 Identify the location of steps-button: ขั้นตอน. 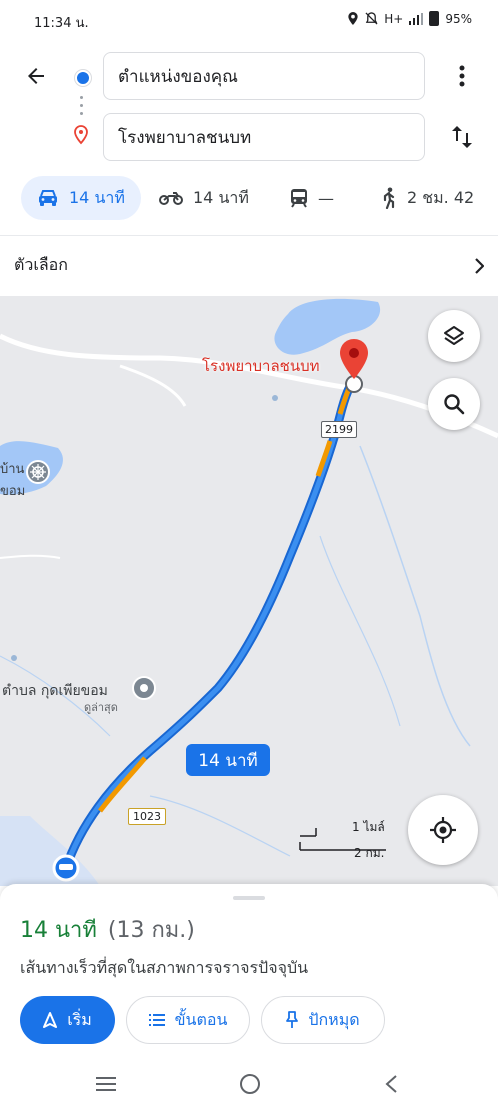
(188, 1020).